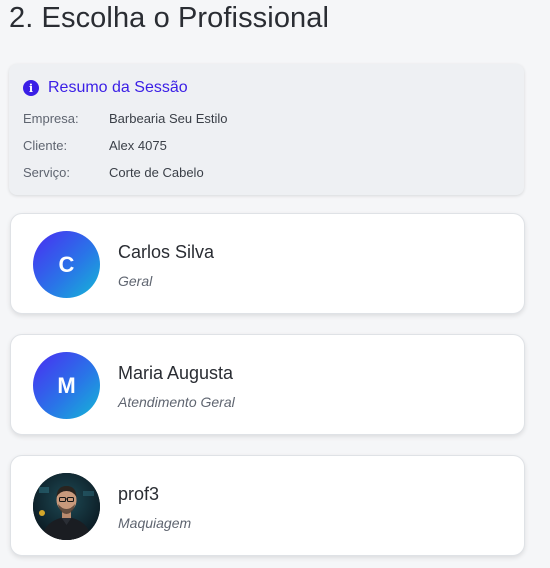  What do you see at coordinates (45, 145) in the screenshot?
I see `summary-label: Cliente:` at bounding box center [45, 145].